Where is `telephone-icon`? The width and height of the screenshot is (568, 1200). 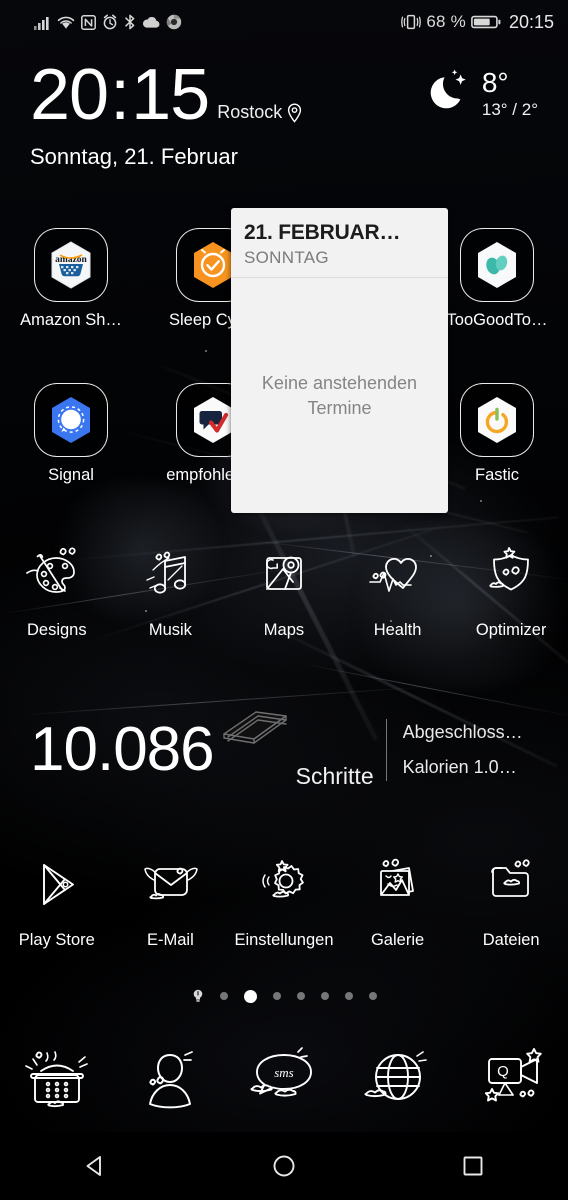 telephone-icon is located at coordinates (57, 1079).